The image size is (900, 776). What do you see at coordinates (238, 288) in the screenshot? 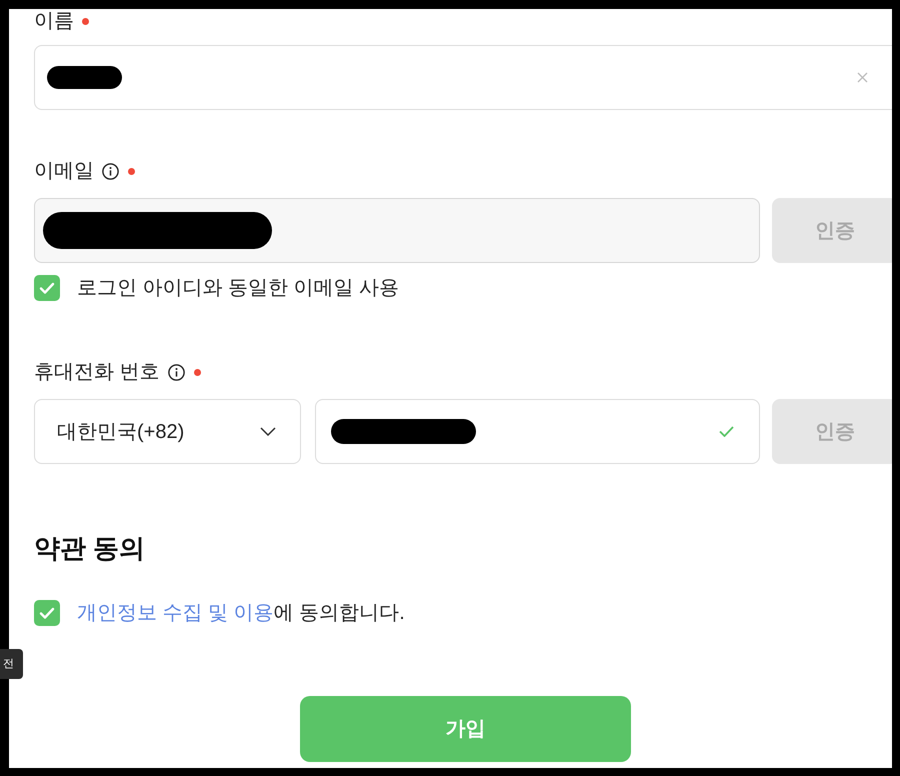
I see `checkbox-label: 로그인 아이디와 동일한 이메일 사용` at bounding box center [238, 288].